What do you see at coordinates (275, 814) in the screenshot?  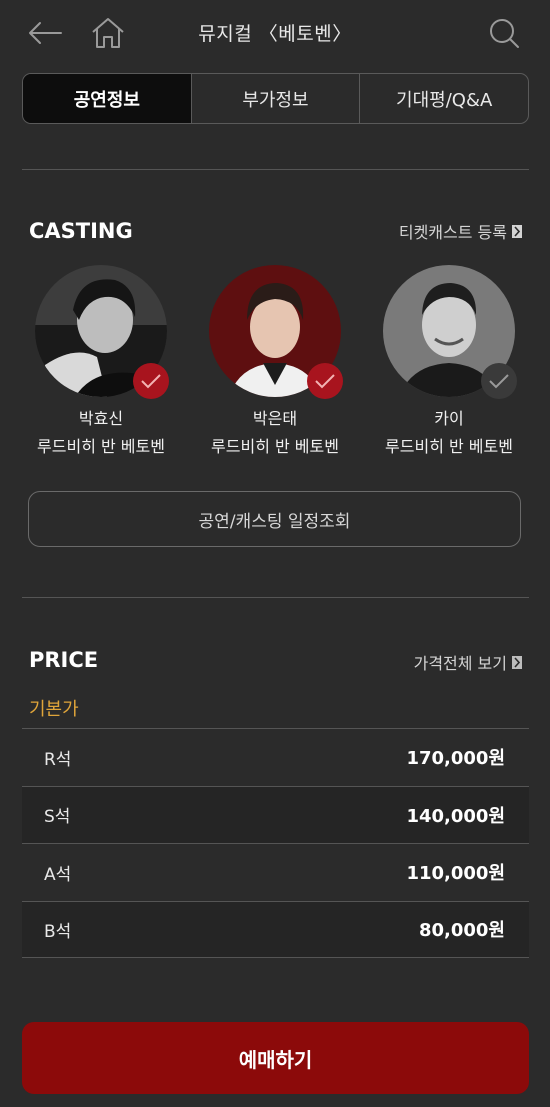 I see `price-row: S석 140,000원` at bounding box center [275, 814].